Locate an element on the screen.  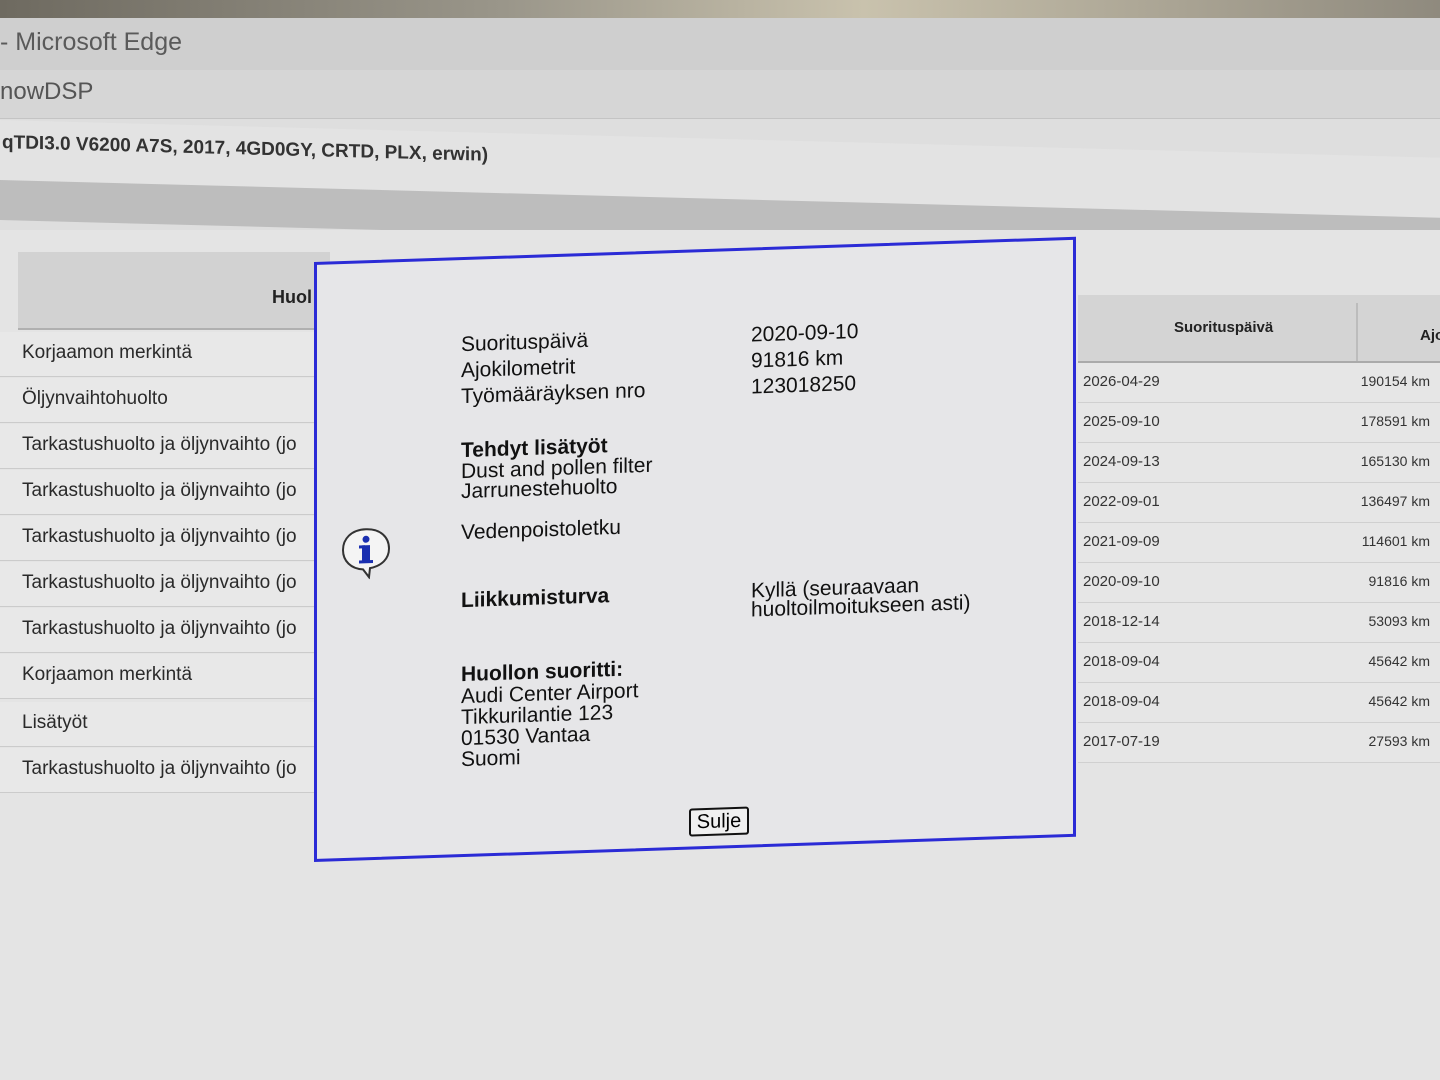
row-date: 2017-07-19 is located at coordinates (1121, 741).